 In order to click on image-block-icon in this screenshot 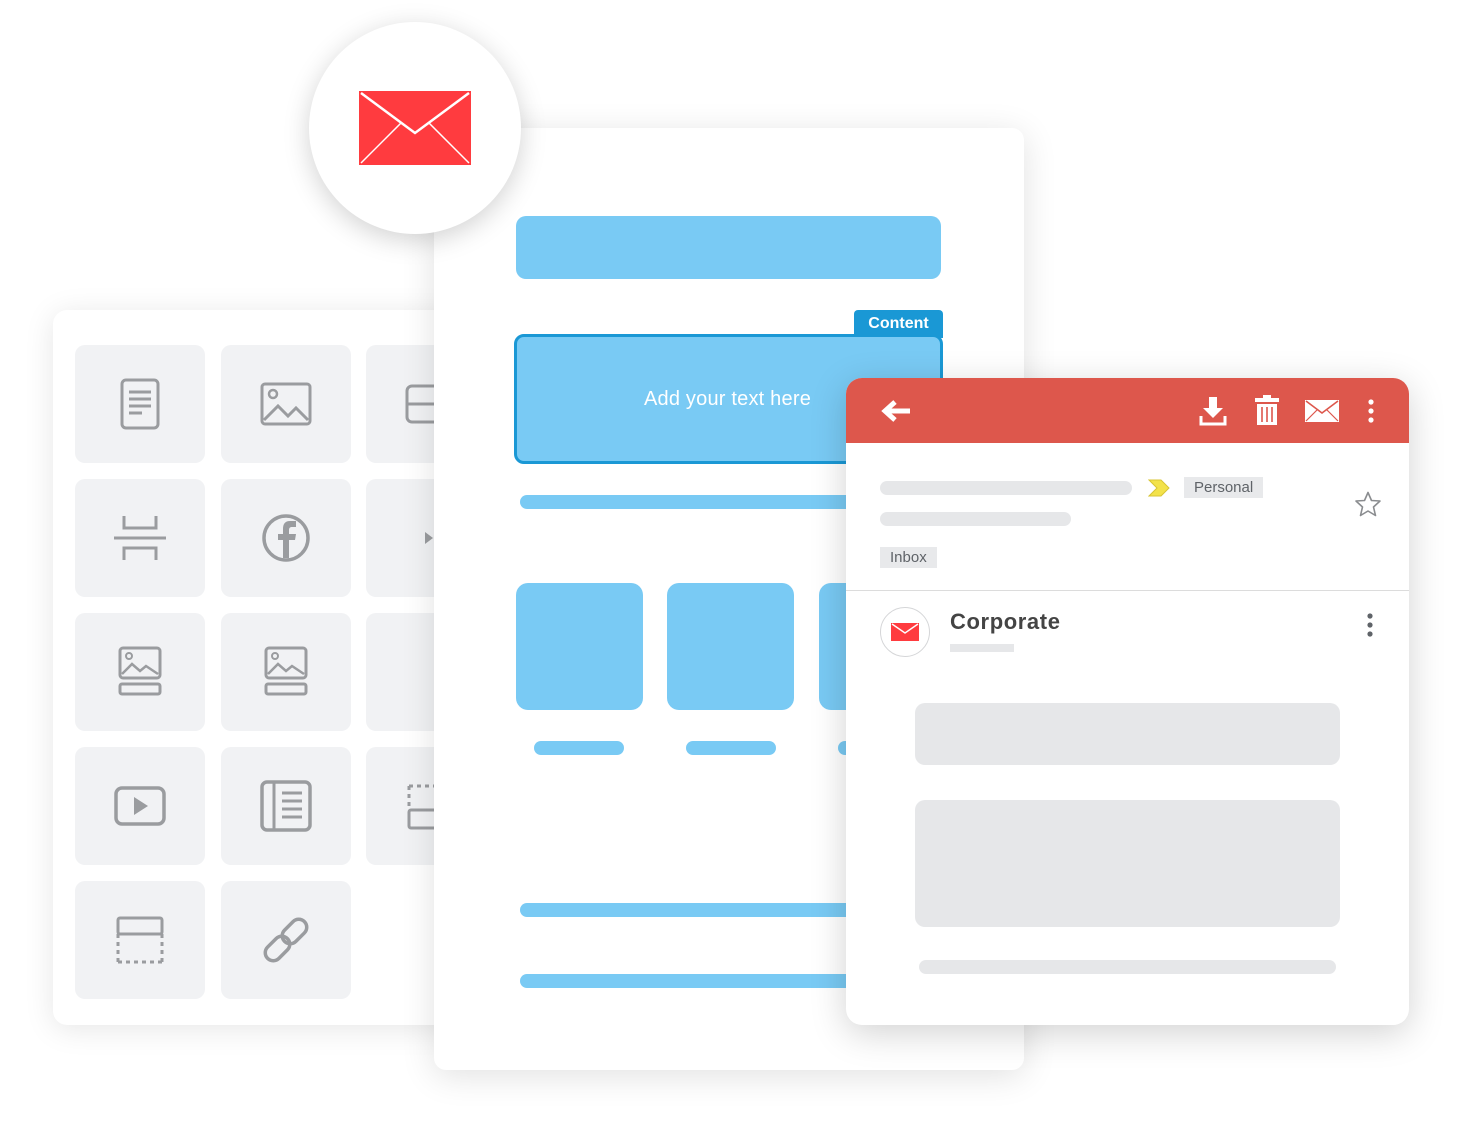, I will do `click(286, 404)`.